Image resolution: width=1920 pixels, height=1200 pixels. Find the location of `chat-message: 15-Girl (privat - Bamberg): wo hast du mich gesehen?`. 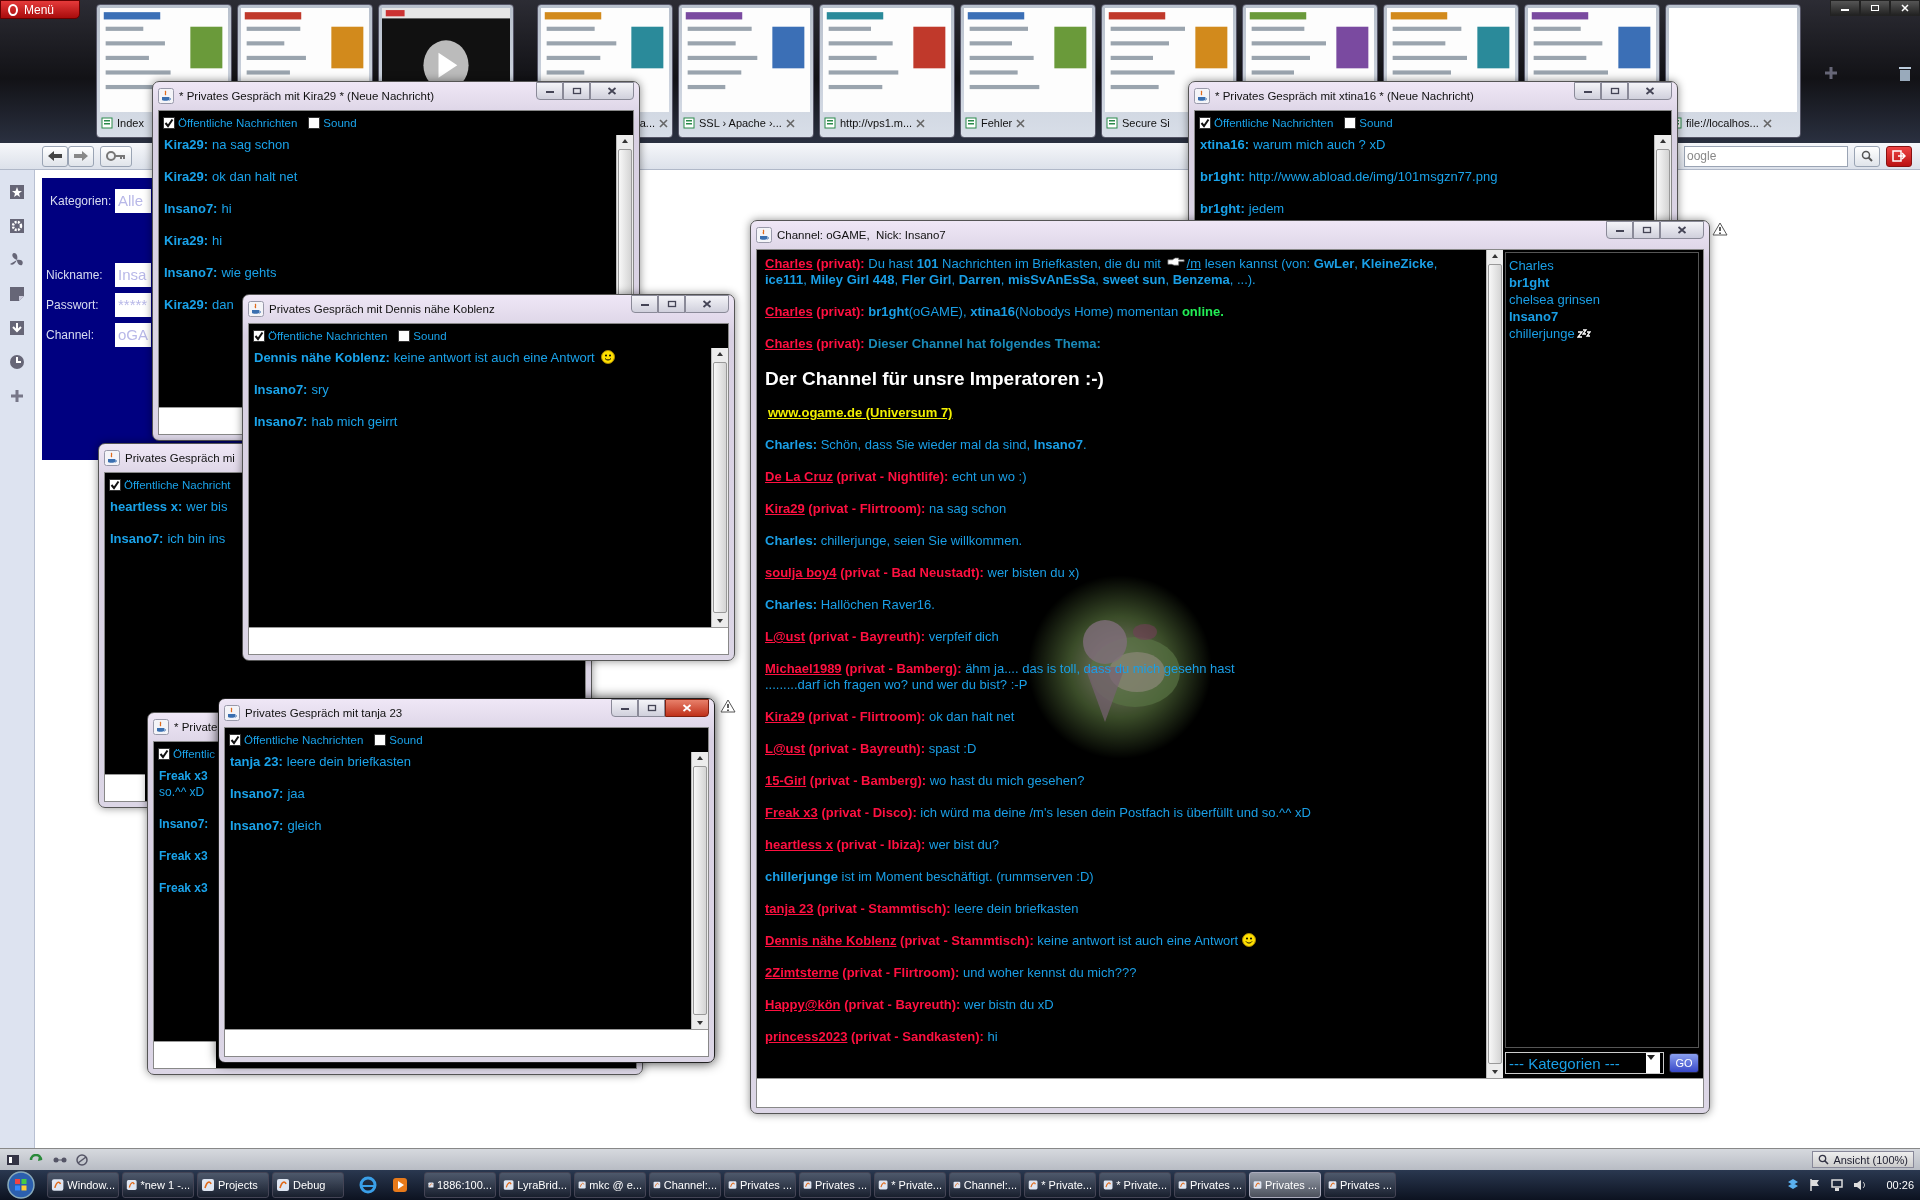

chat-message: 15-Girl (privat - Bamberg): wo hast du mich gesehen? is located at coordinates (925, 781).